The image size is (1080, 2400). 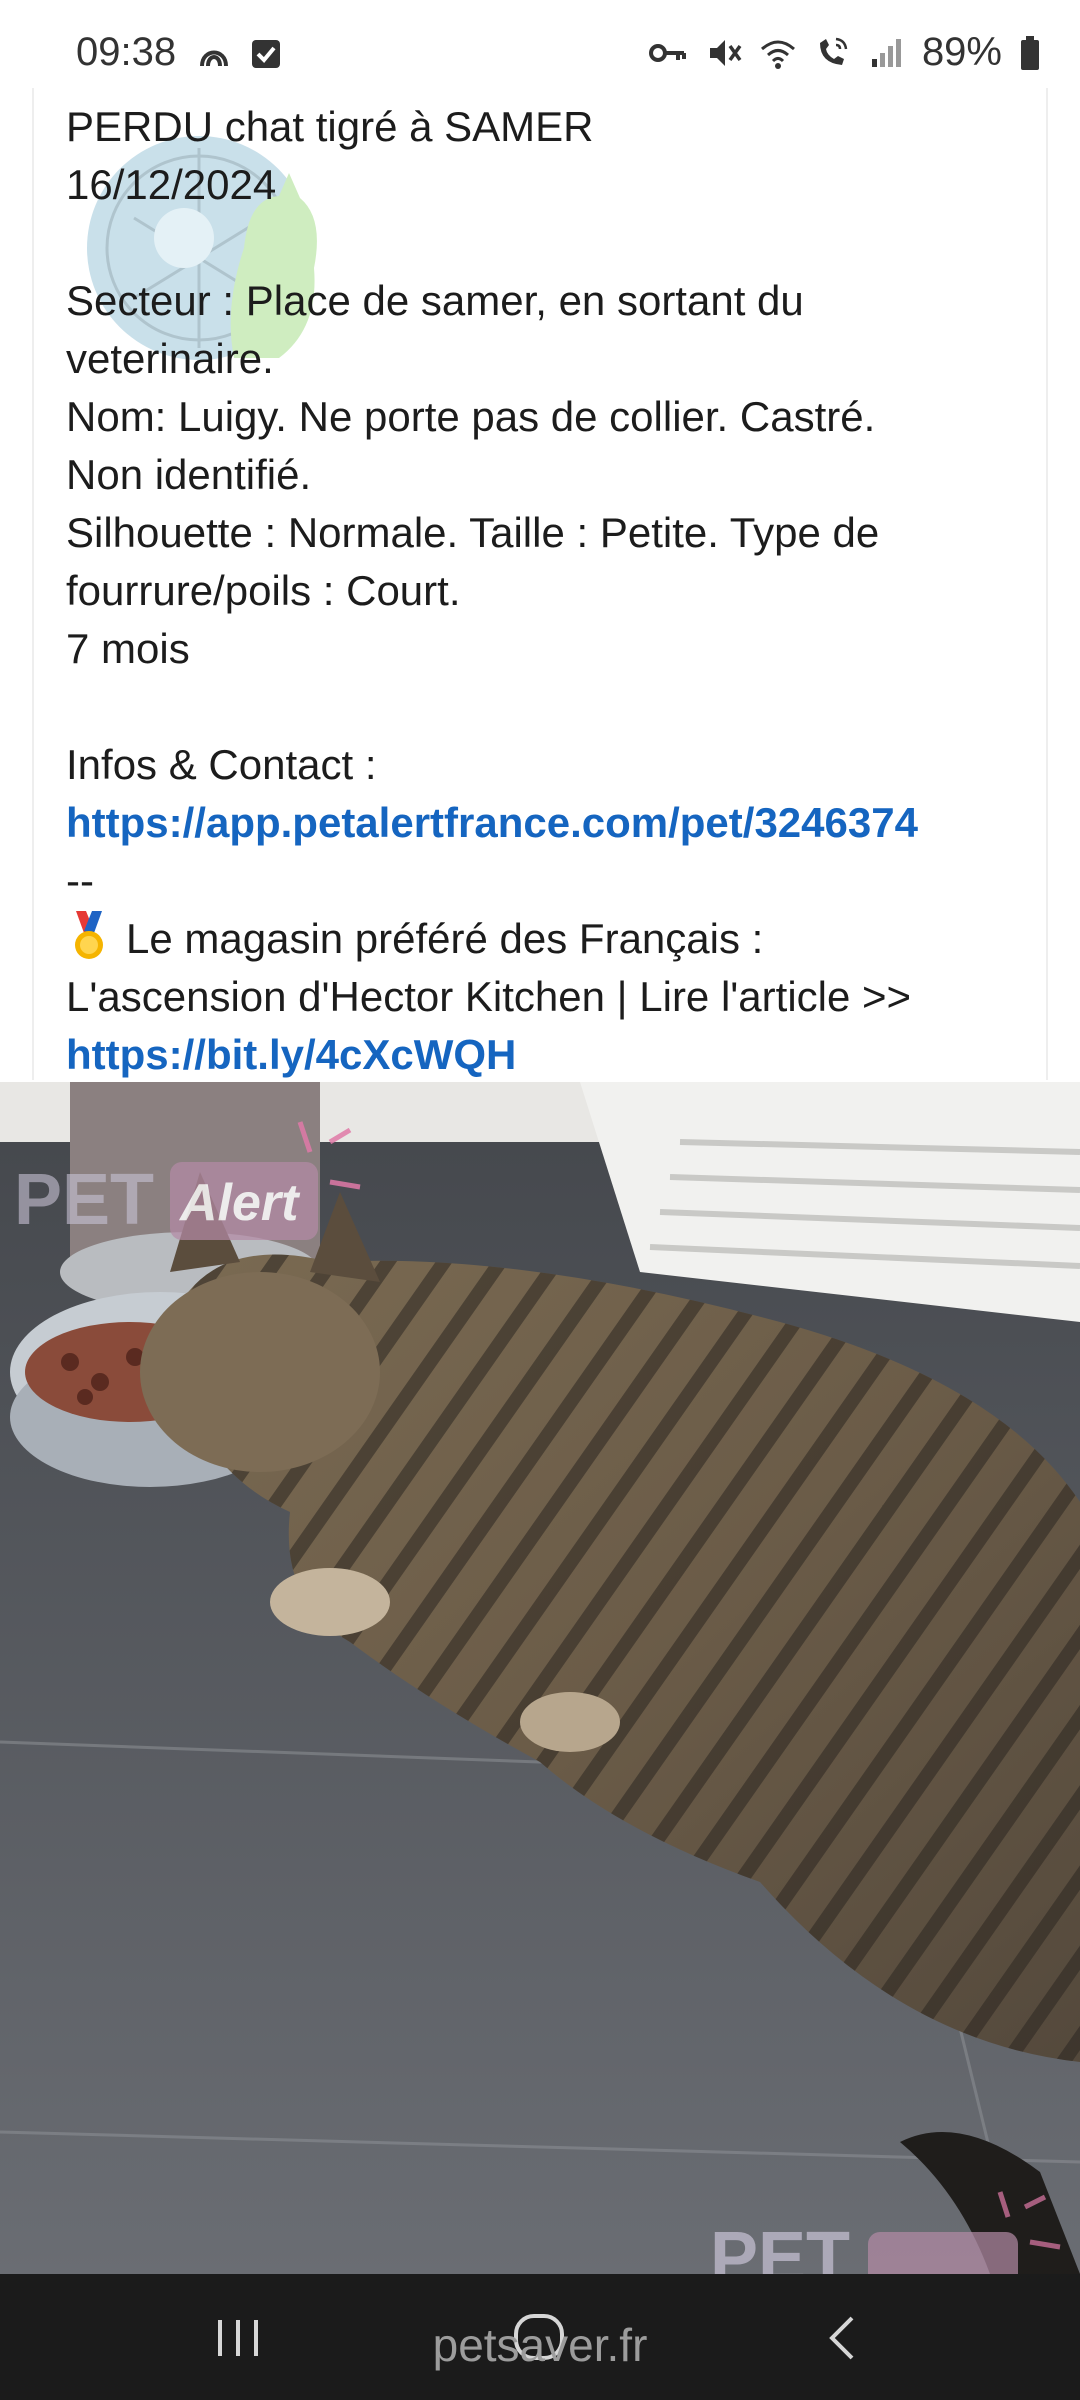 I want to click on post-date: 16/12/2024, so click(x=171, y=184).